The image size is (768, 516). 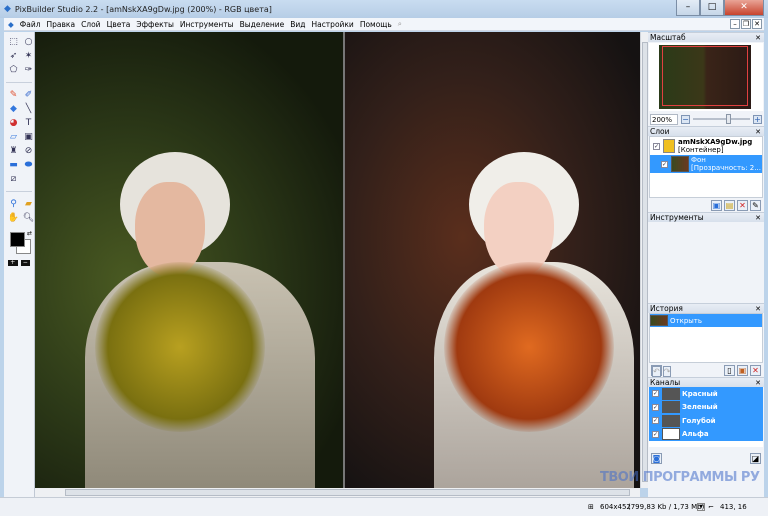 What do you see at coordinates (711, 507) in the screenshot?
I see `cursor-icon: ⌐` at bounding box center [711, 507].